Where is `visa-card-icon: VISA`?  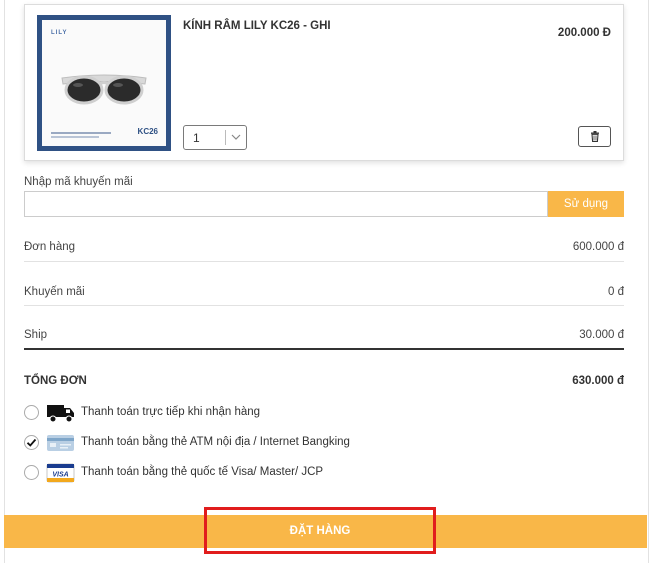
visa-card-icon: VISA is located at coordinates (60, 473).